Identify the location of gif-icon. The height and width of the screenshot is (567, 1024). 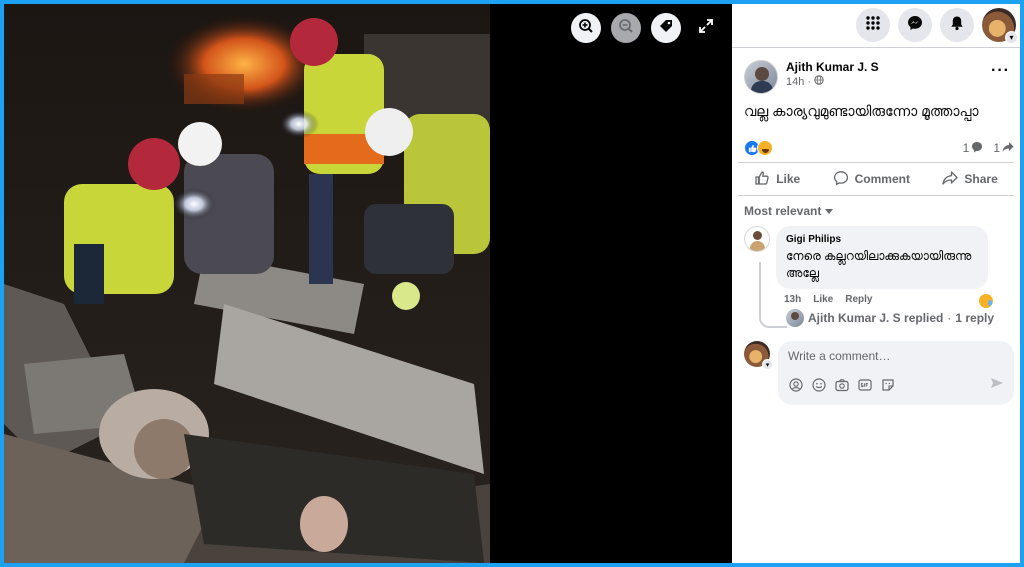
(864, 387).